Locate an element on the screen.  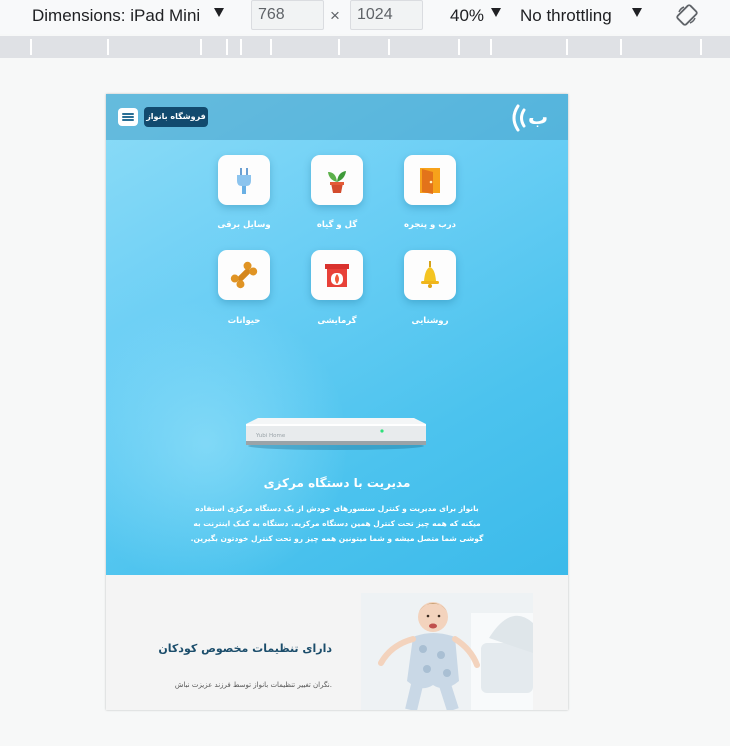
category-tile-plant is located at coordinates (337, 180).